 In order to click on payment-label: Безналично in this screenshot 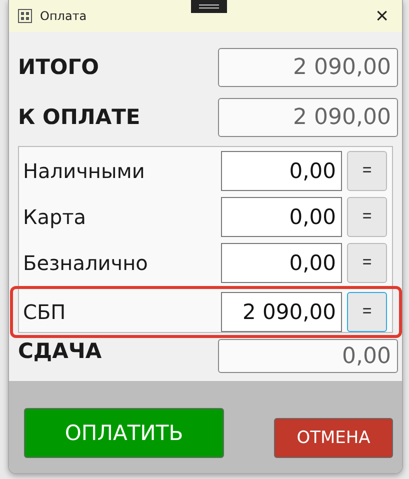, I will do `click(86, 263)`.